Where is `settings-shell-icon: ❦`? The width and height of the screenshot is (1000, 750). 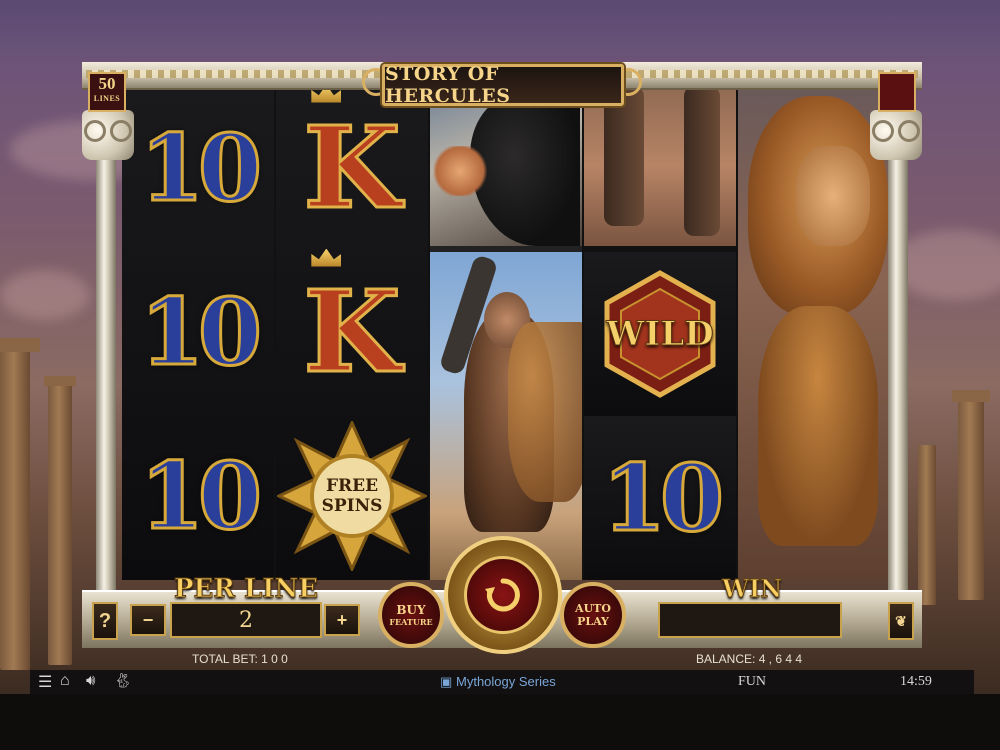
settings-shell-icon: ❦ is located at coordinates (901, 621).